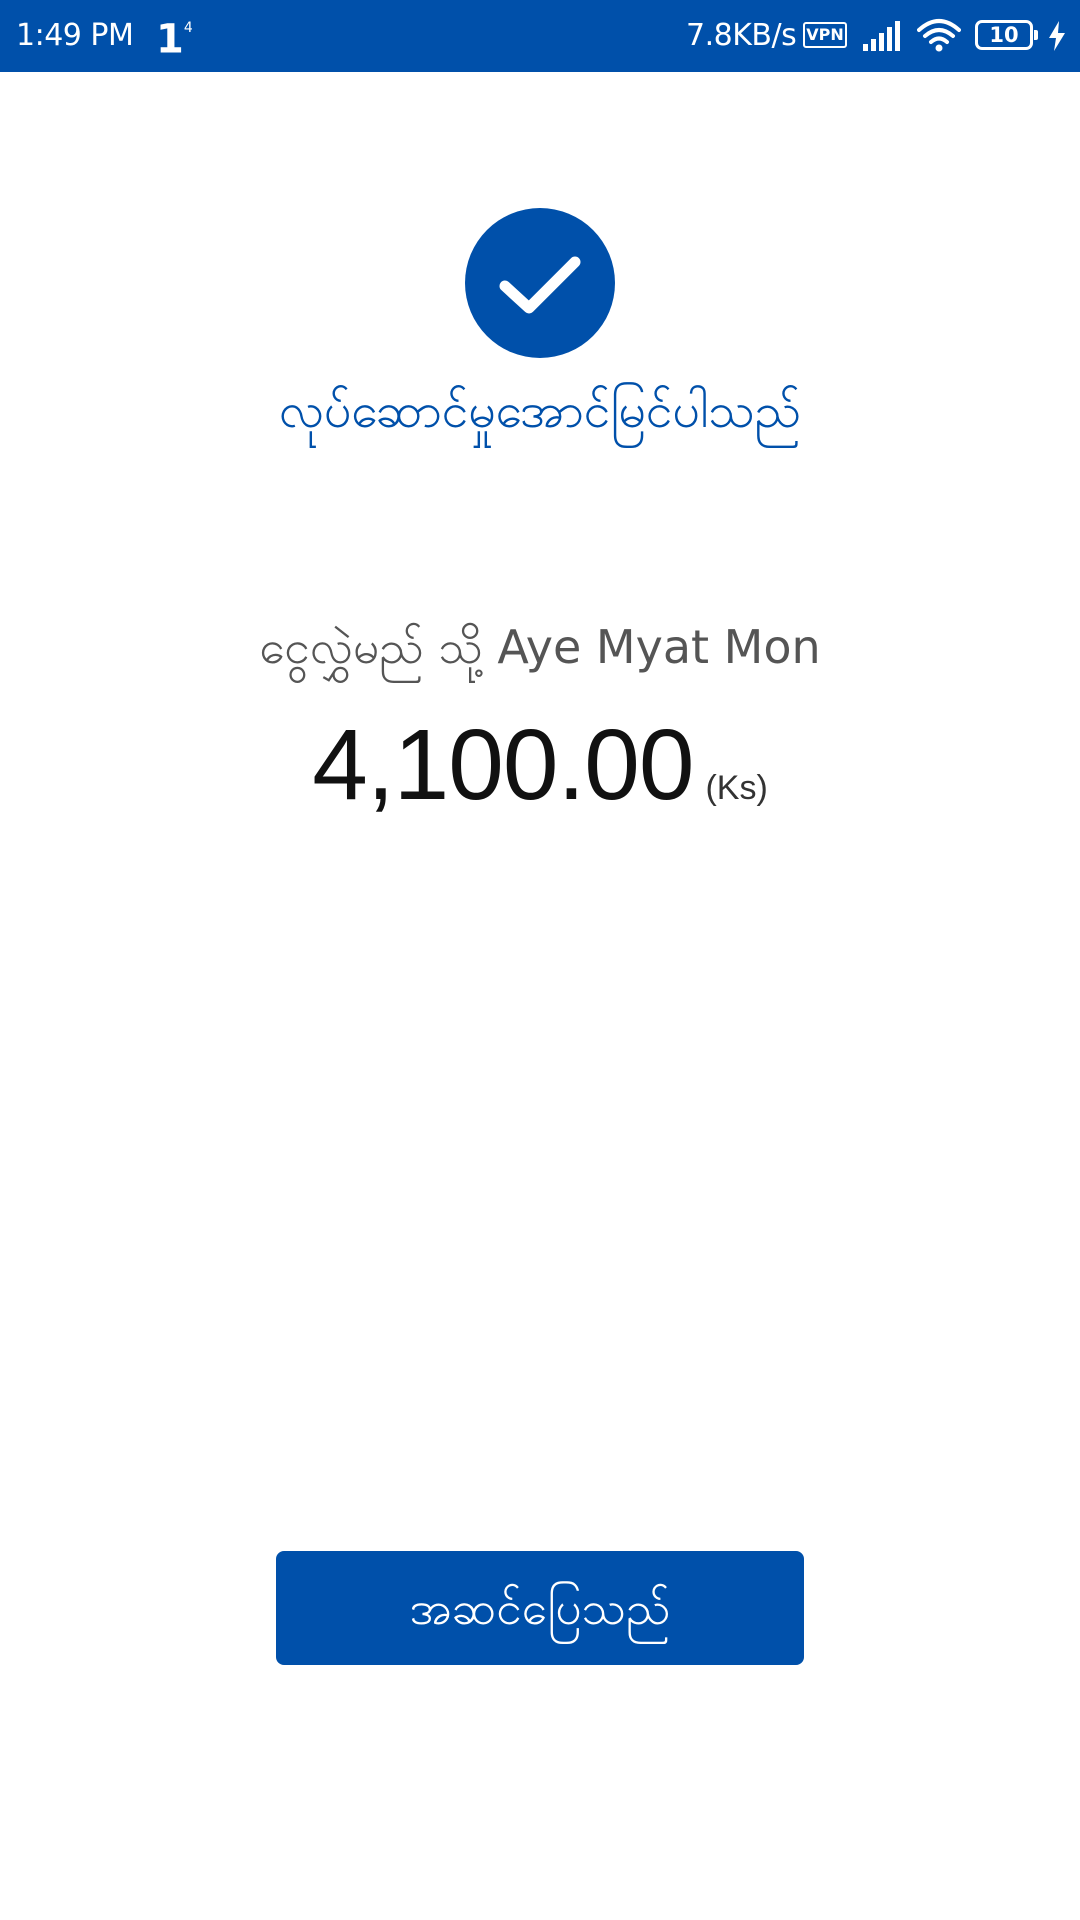 This screenshot has width=1080, height=1920. Describe the element at coordinates (540, 647) in the screenshot. I see `recipient-text: ငွေလွှဲမည် သို့ Aye Myat Mon` at that location.